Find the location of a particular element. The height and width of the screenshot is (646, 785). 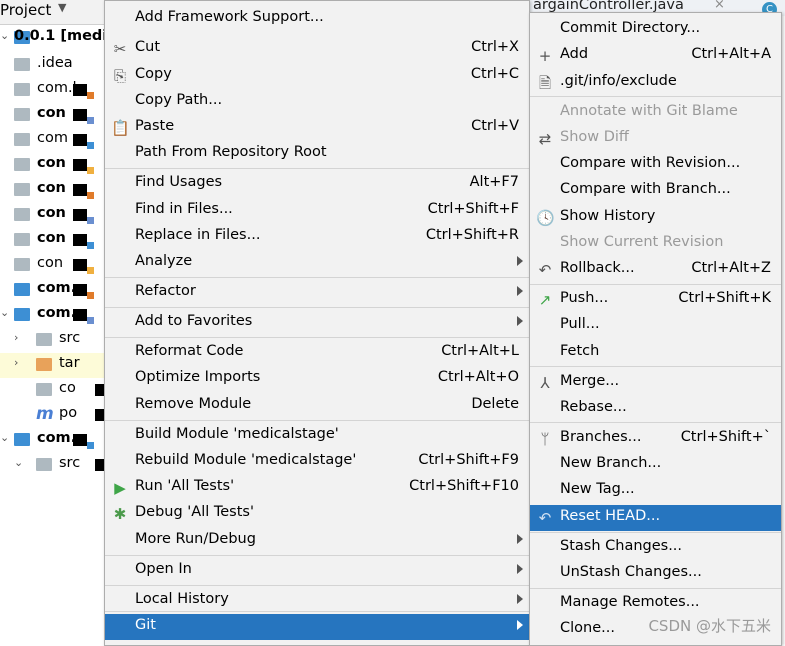

menu-item-branches: ᛘ Branches... Ctrl+Shift+` is located at coordinates (655, 439).